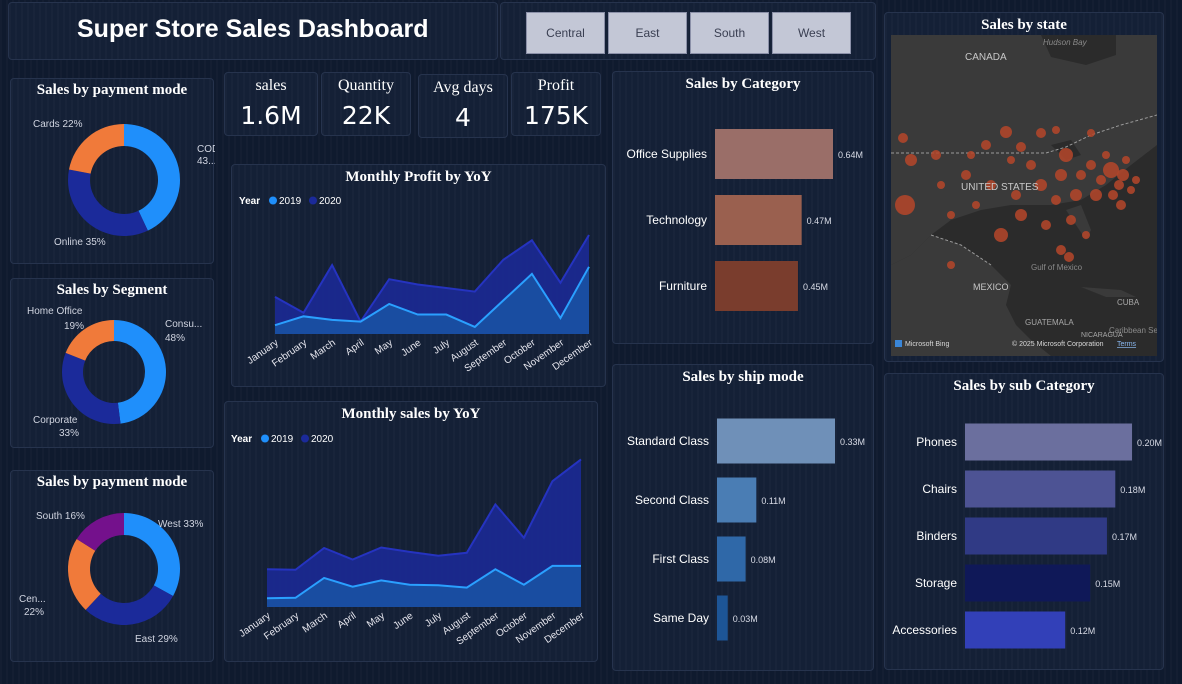 The height and width of the screenshot is (684, 1182). I want to click on segment-donut-chart: Consu... 48% Corporate 33% Home Office 19%, so click(113, 364).